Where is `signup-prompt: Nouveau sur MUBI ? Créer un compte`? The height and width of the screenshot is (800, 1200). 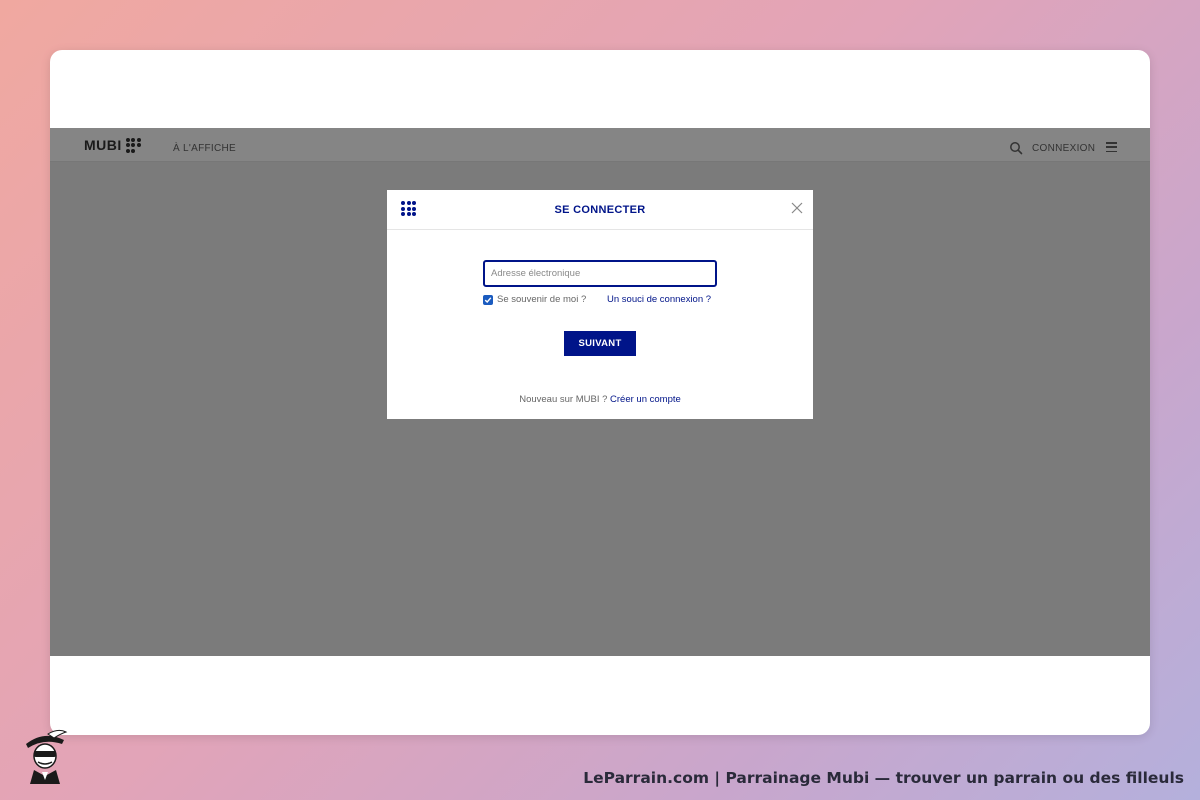
signup-prompt: Nouveau sur MUBI ? Créer un compte is located at coordinates (600, 399).